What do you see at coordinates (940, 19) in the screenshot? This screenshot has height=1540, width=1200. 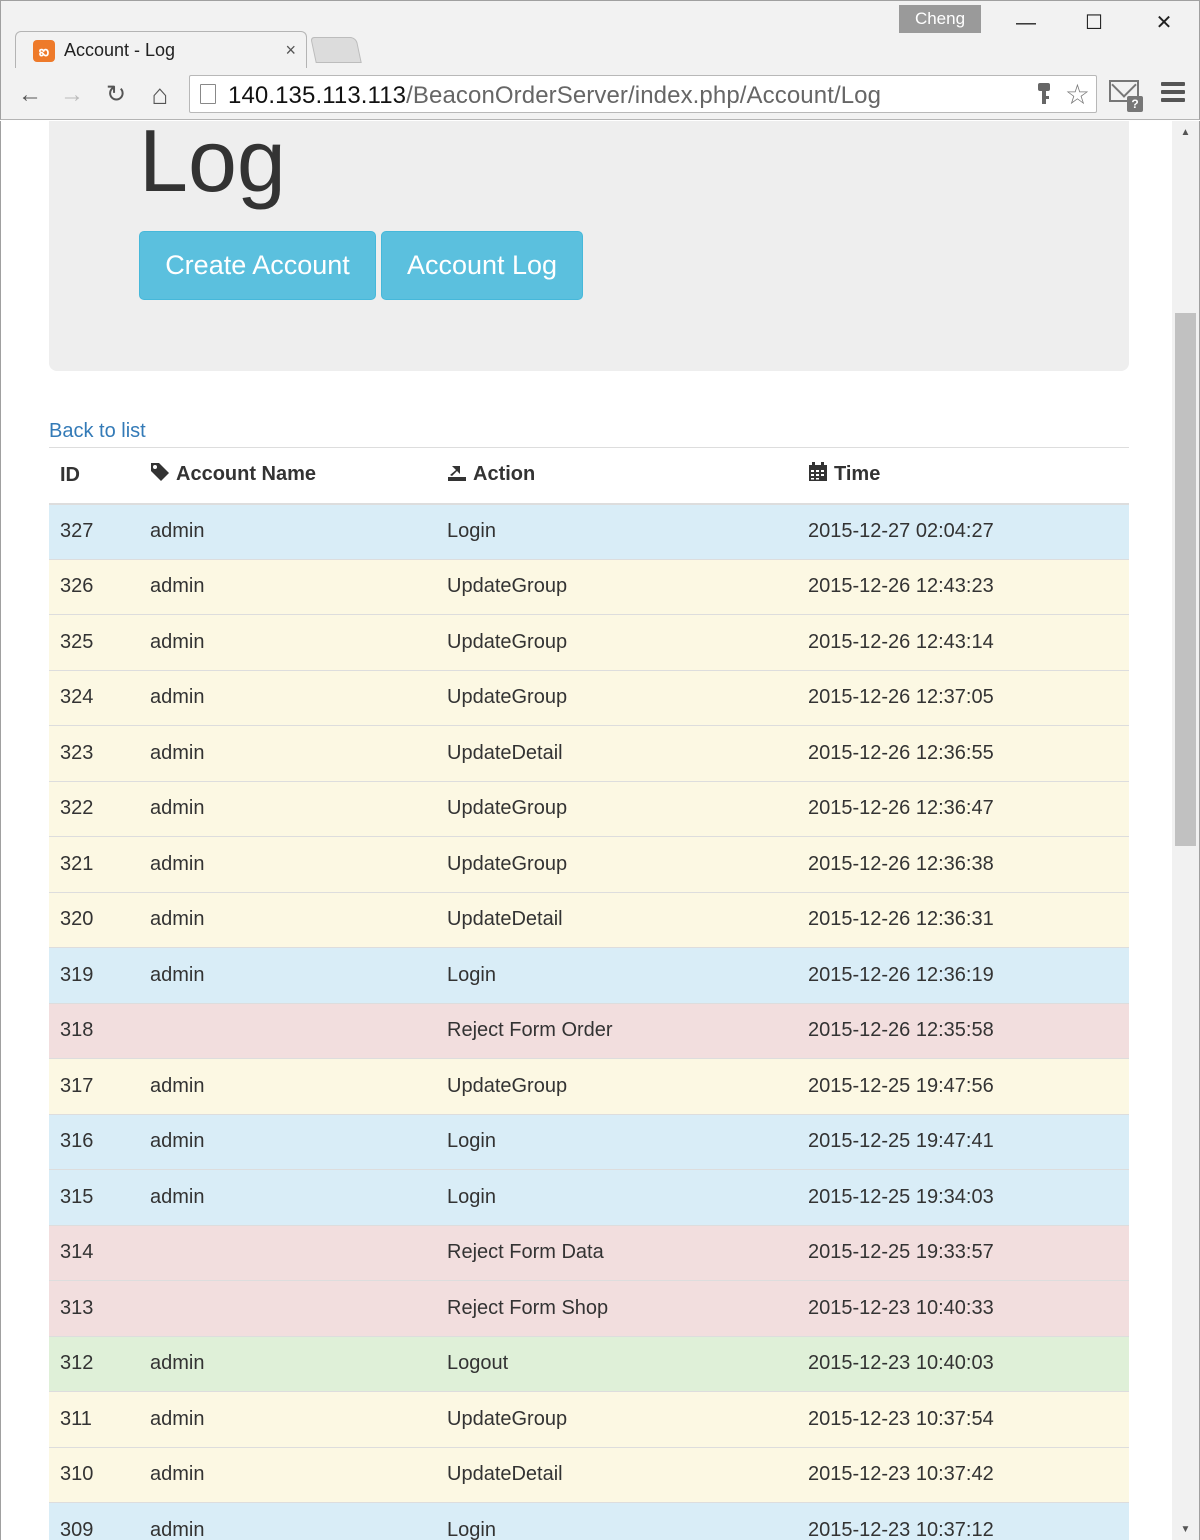 I see `profile-button: Cheng` at bounding box center [940, 19].